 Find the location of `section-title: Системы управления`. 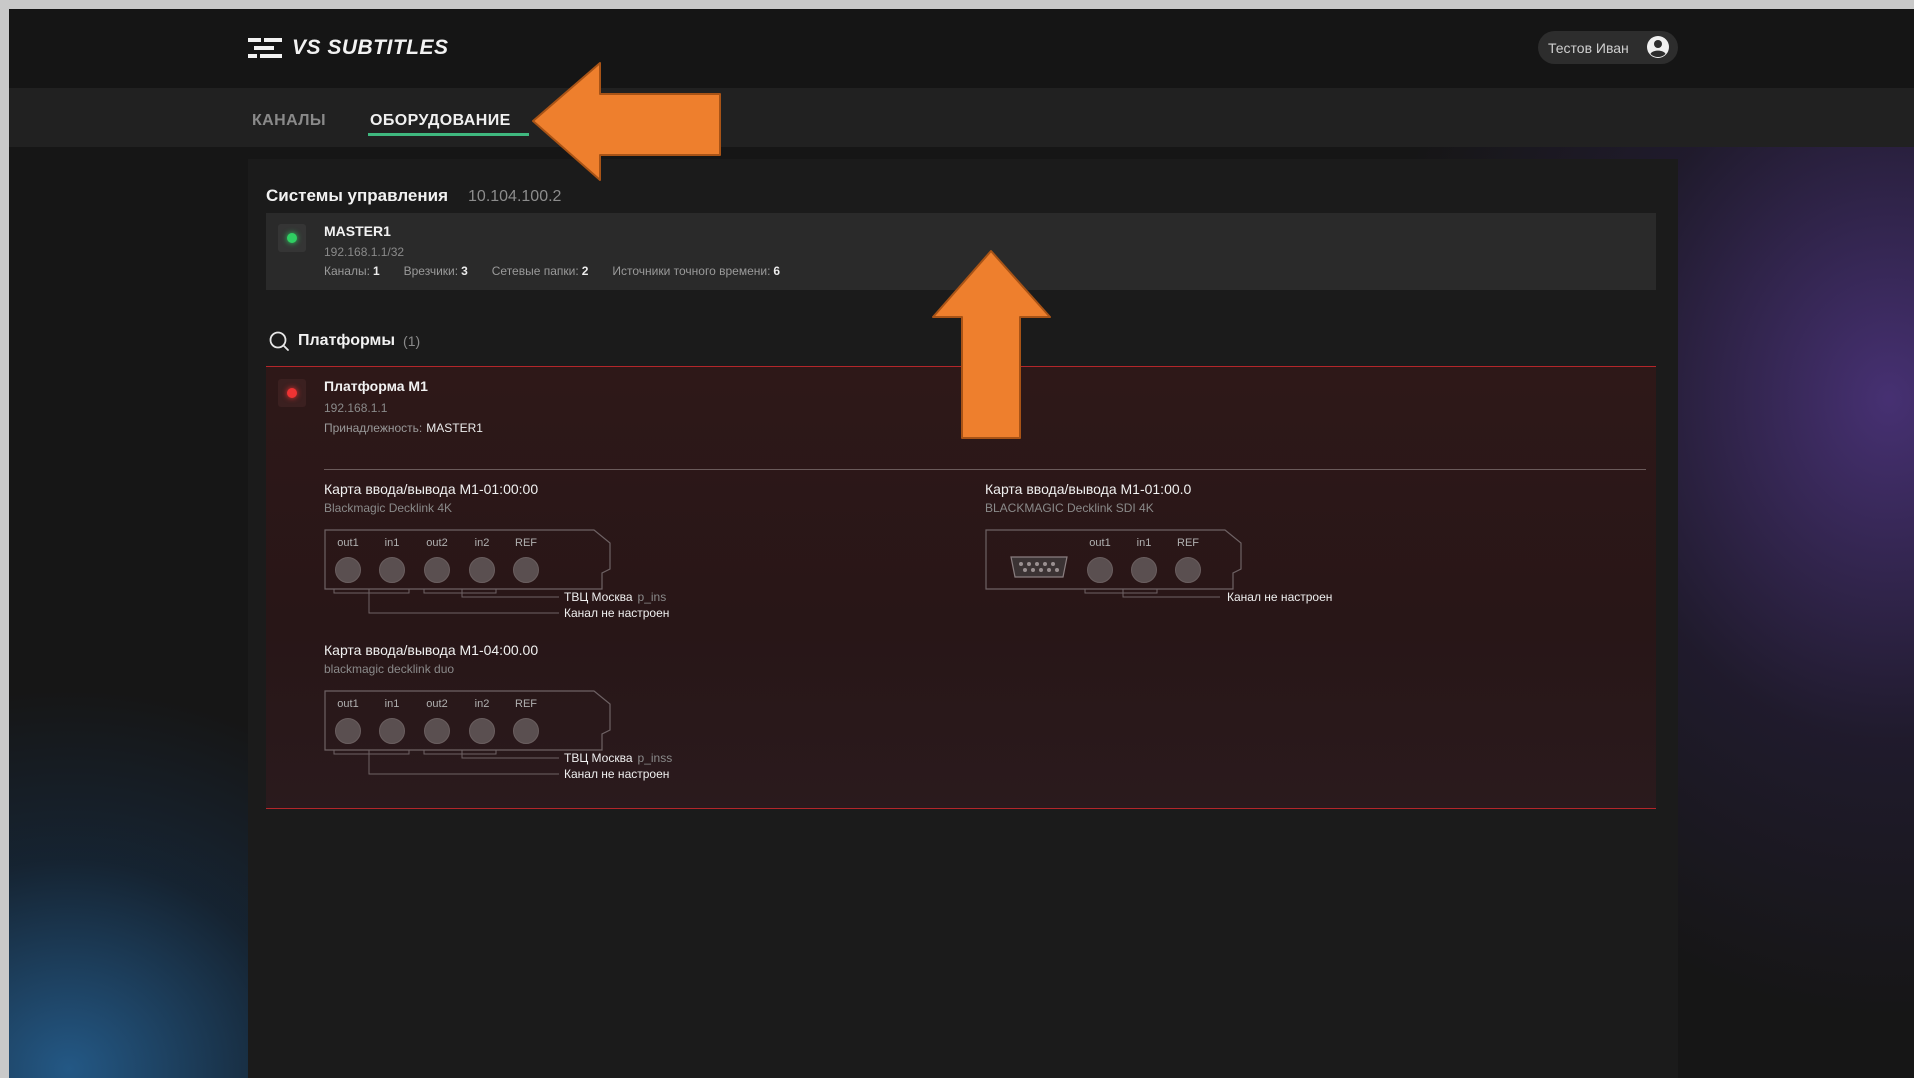

section-title: Системы управления is located at coordinates (357, 195).